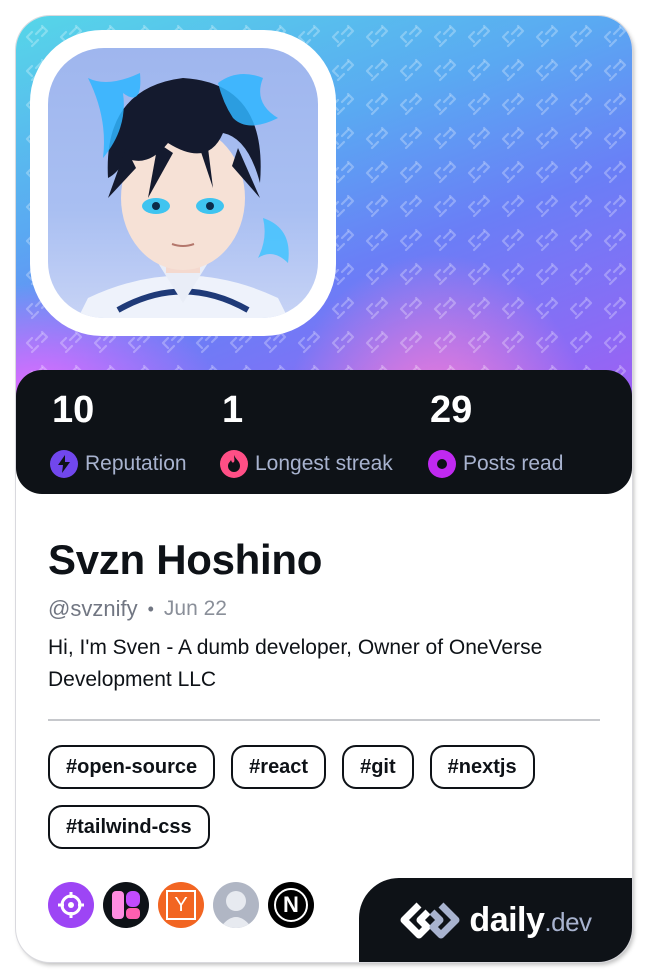 The image size is (648, 978). I want to click on tag-git: #git, so click(378, 767).